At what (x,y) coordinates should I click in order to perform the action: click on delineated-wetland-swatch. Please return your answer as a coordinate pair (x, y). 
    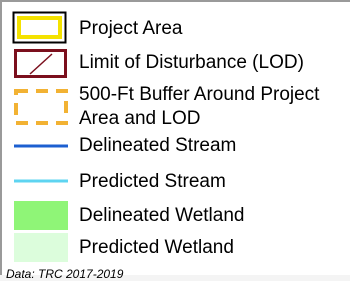
    Looking at the image, I should click on (41, 215).